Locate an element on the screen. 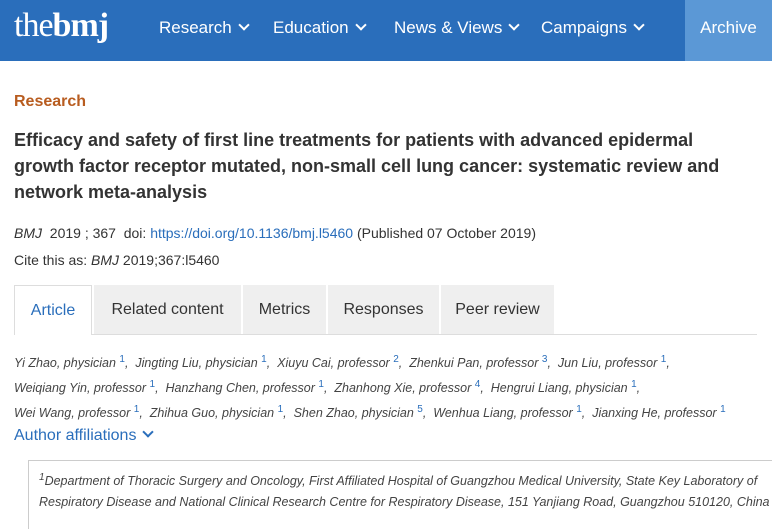 This screenshot has width=772, height=529. author: Shen Zhao, physician 5 is located at coordinates (358, 412).